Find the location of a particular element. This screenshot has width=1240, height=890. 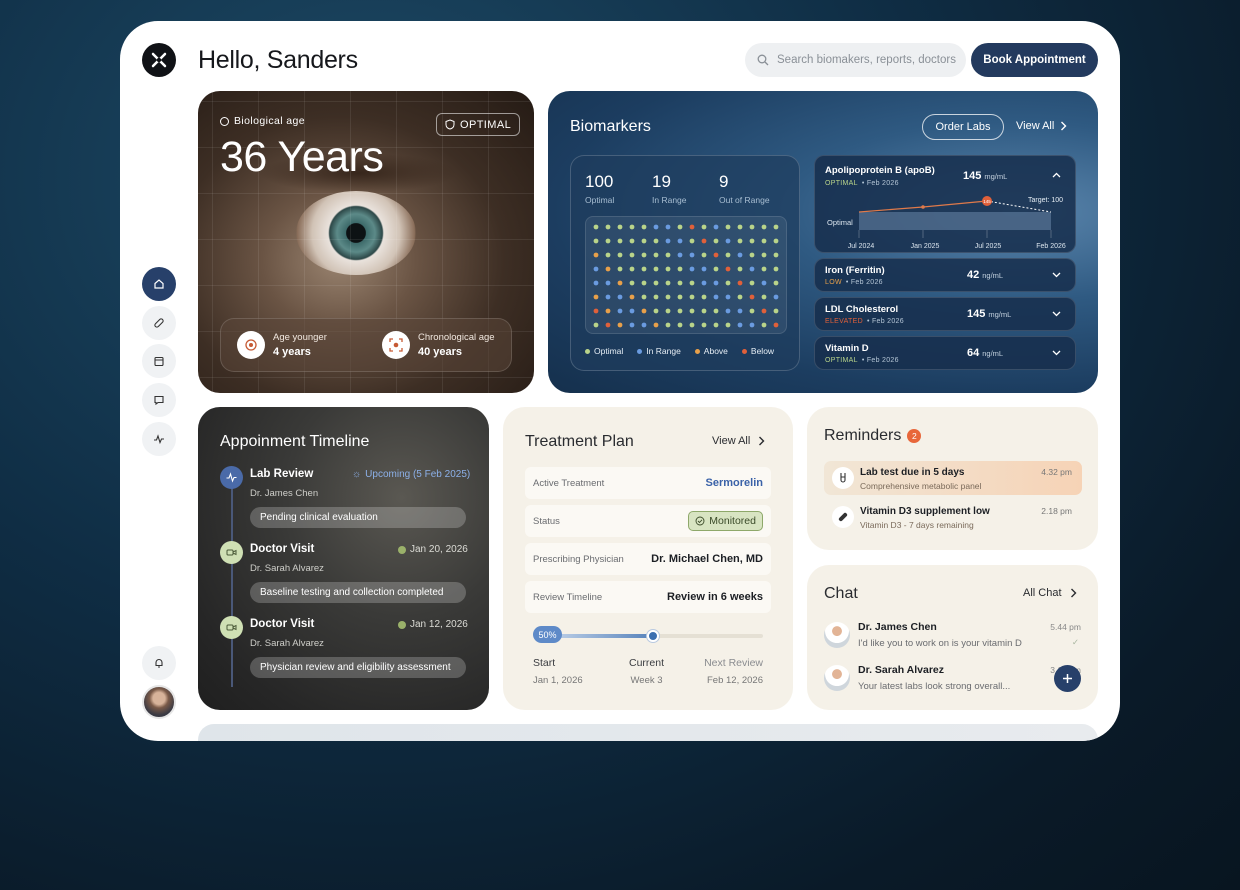

progress-current: Current Week 3 is located at coordinates (646, 671).